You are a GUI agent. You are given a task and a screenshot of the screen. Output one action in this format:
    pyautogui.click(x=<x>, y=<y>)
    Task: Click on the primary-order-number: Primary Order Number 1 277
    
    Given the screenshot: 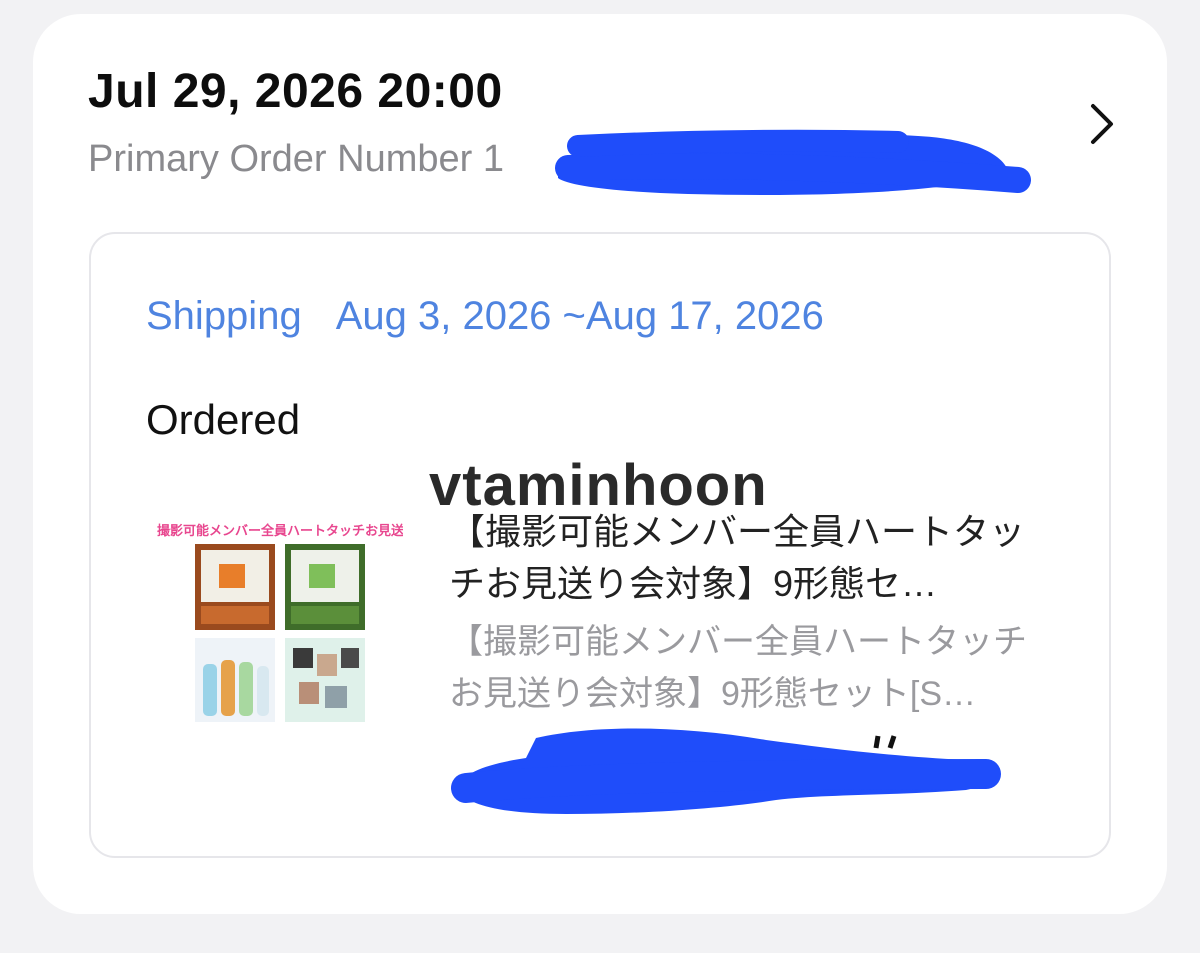 What is the action you would take?
    pyautogui.click(x=497, y=159)
    